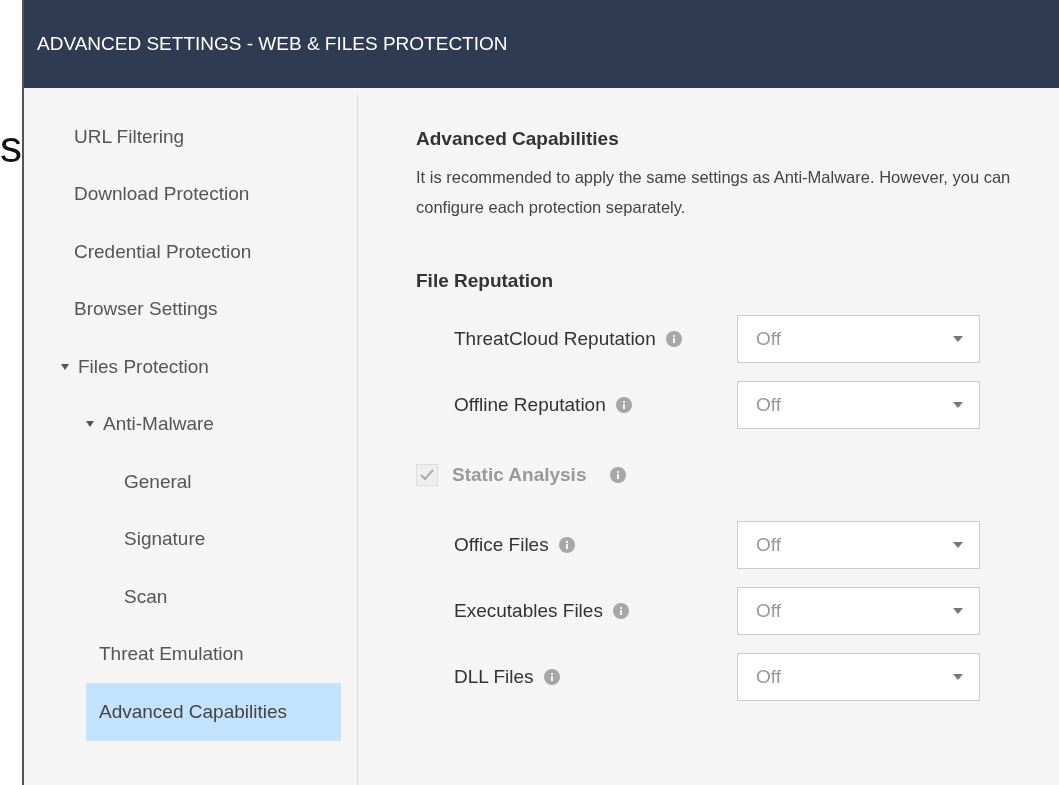 This screenshot has height=785, width=1059. I want to click on check-icon, so click(427, 475).